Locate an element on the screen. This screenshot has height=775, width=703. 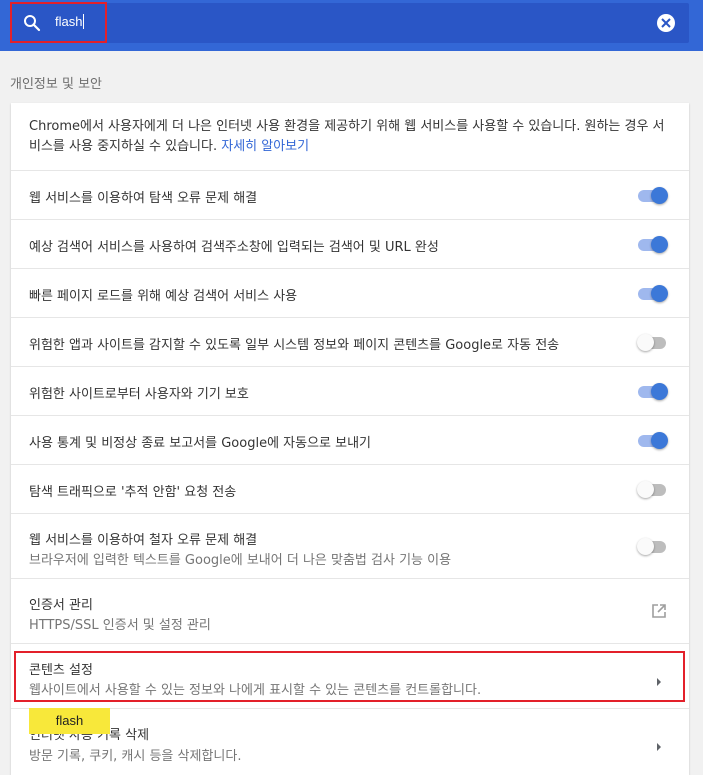
close-icon is located at coordinates (666, 23).